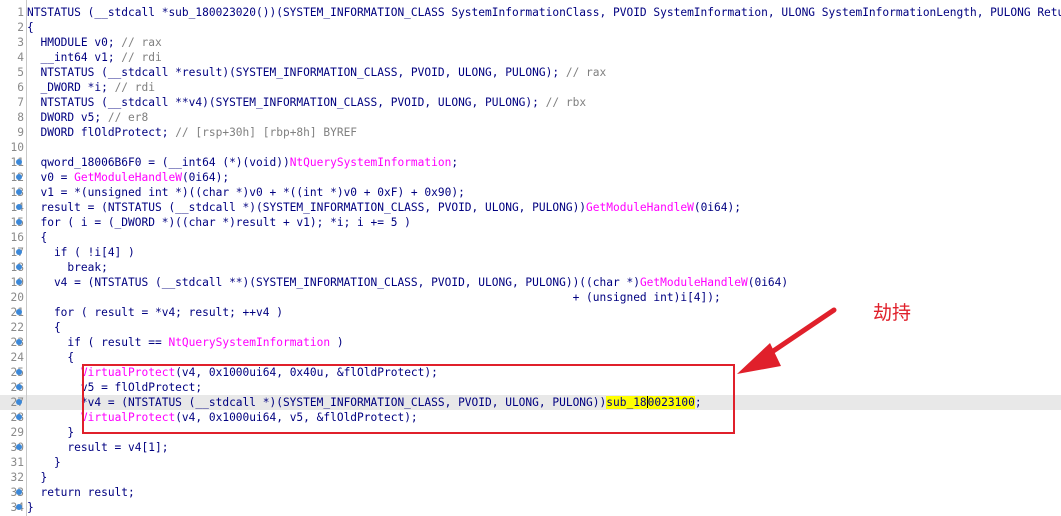  Describe the element at coordinates (892, 313) in the screenshot. I see `hook-annotation-label: 劫持` at that location.